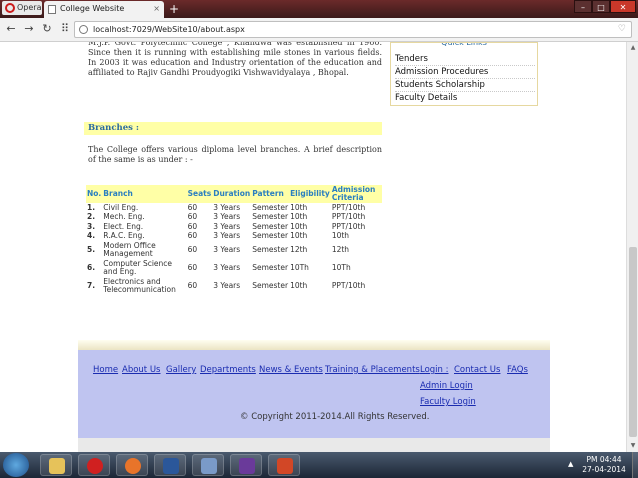 The height and width of the screenshot is (478, 638). I want to click on quick-links-heading: Quick Links, so click(464, 46).